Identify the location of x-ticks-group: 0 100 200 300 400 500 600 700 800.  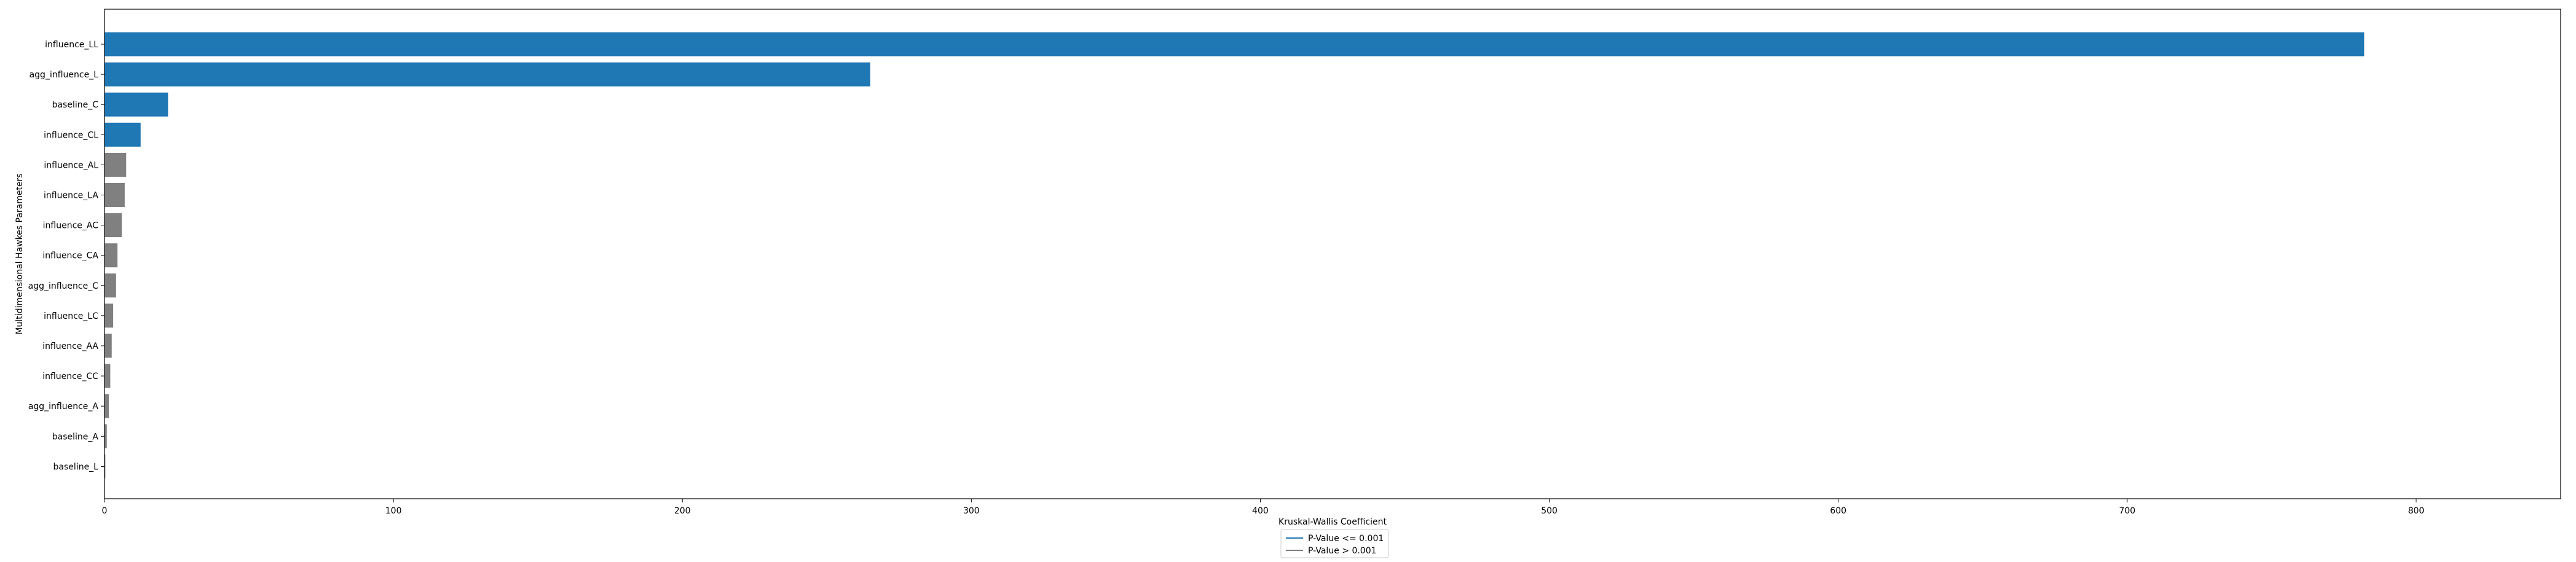
(1264, 507).